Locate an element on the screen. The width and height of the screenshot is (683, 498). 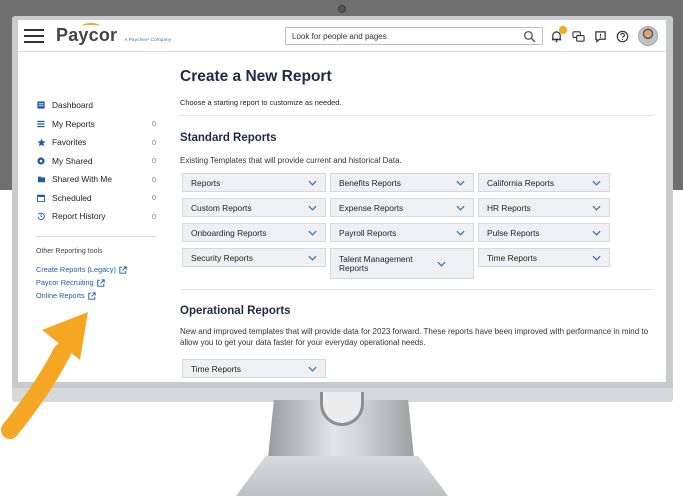
folder-icon is located at coordinates (41, 179).